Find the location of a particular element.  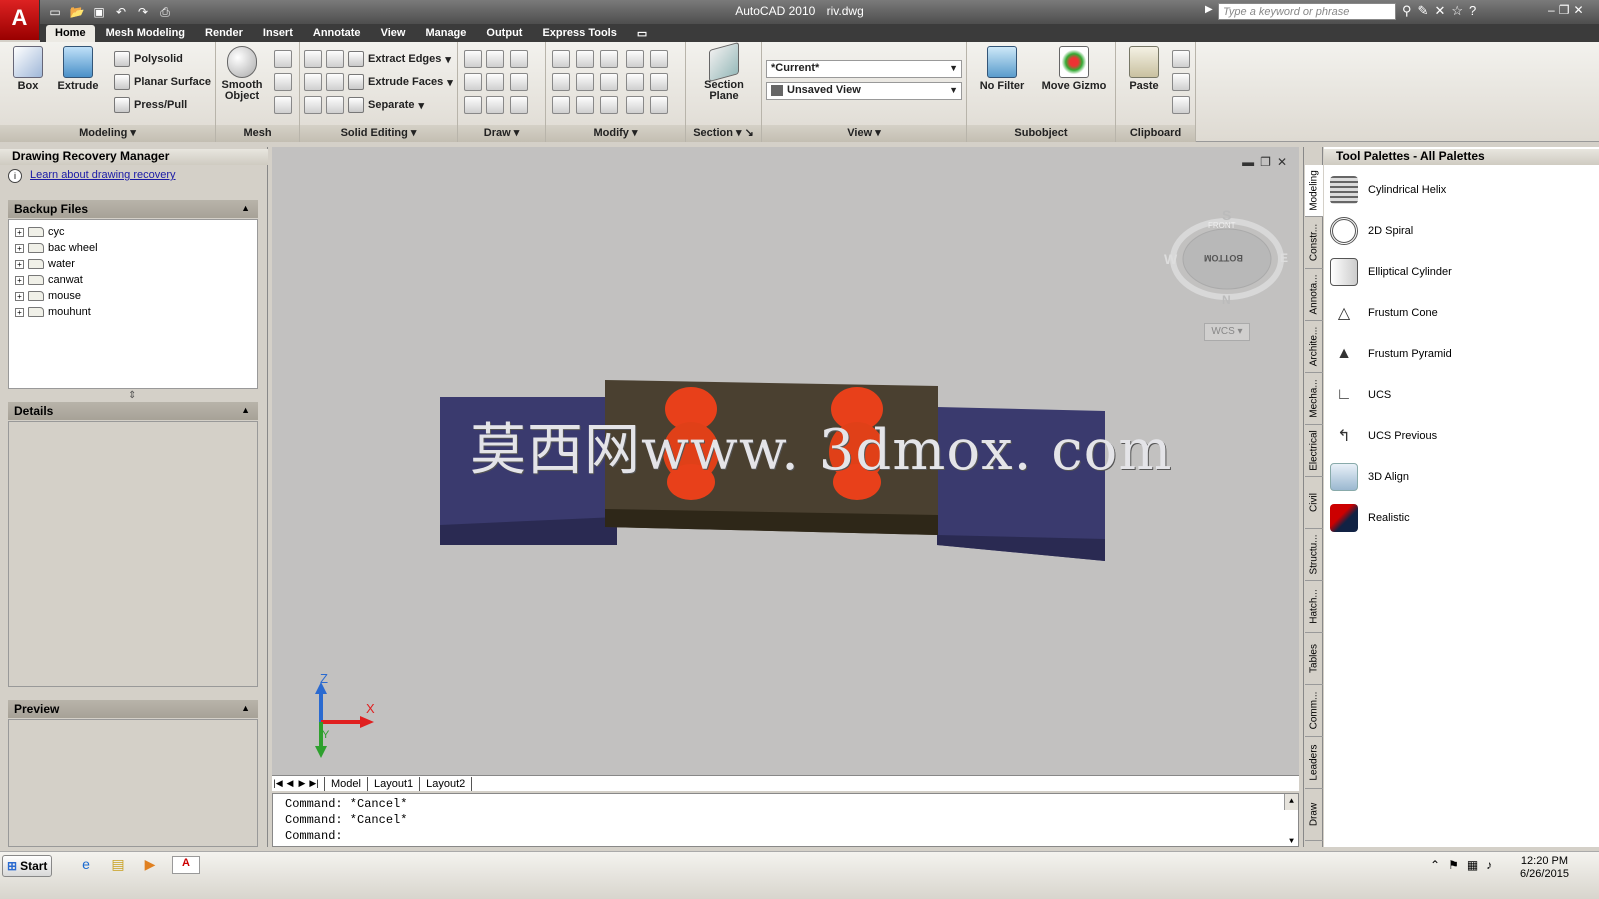

copy-icon is located at coordinates (1181, 82).